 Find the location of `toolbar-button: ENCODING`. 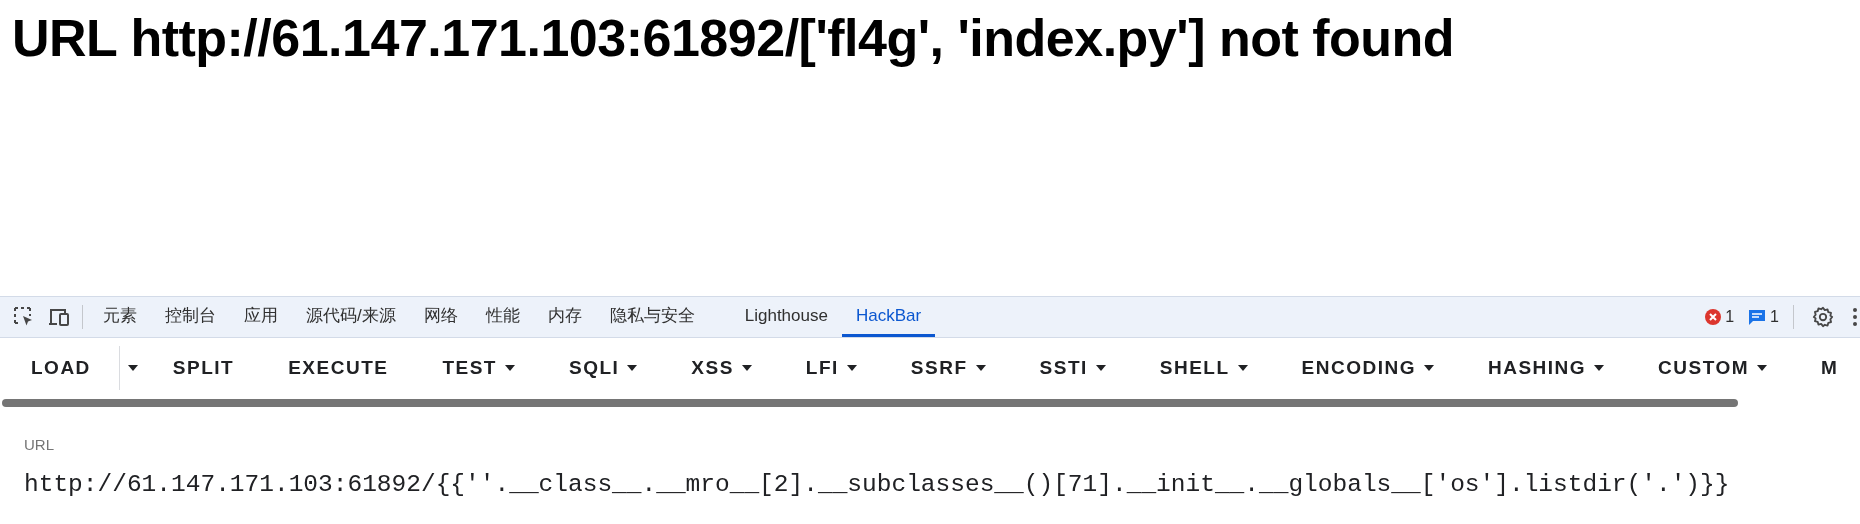

toolbar-button: ENCODING is located at coordinates (1367, 368).